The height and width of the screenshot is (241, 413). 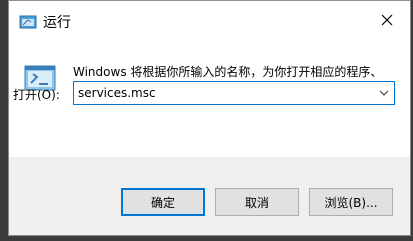 I want to click on ok-button: 确定, so click(x=163, y=202).